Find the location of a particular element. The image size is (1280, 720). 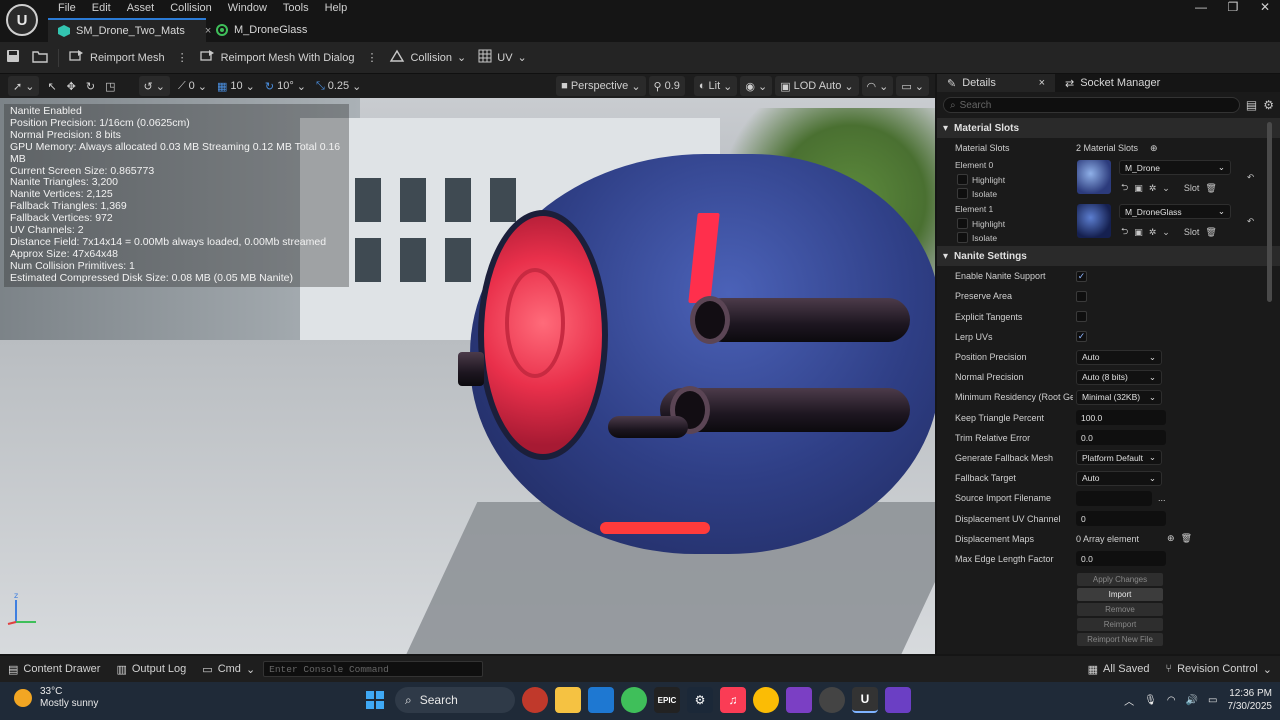

save-button is located at coordinates (13, 58).